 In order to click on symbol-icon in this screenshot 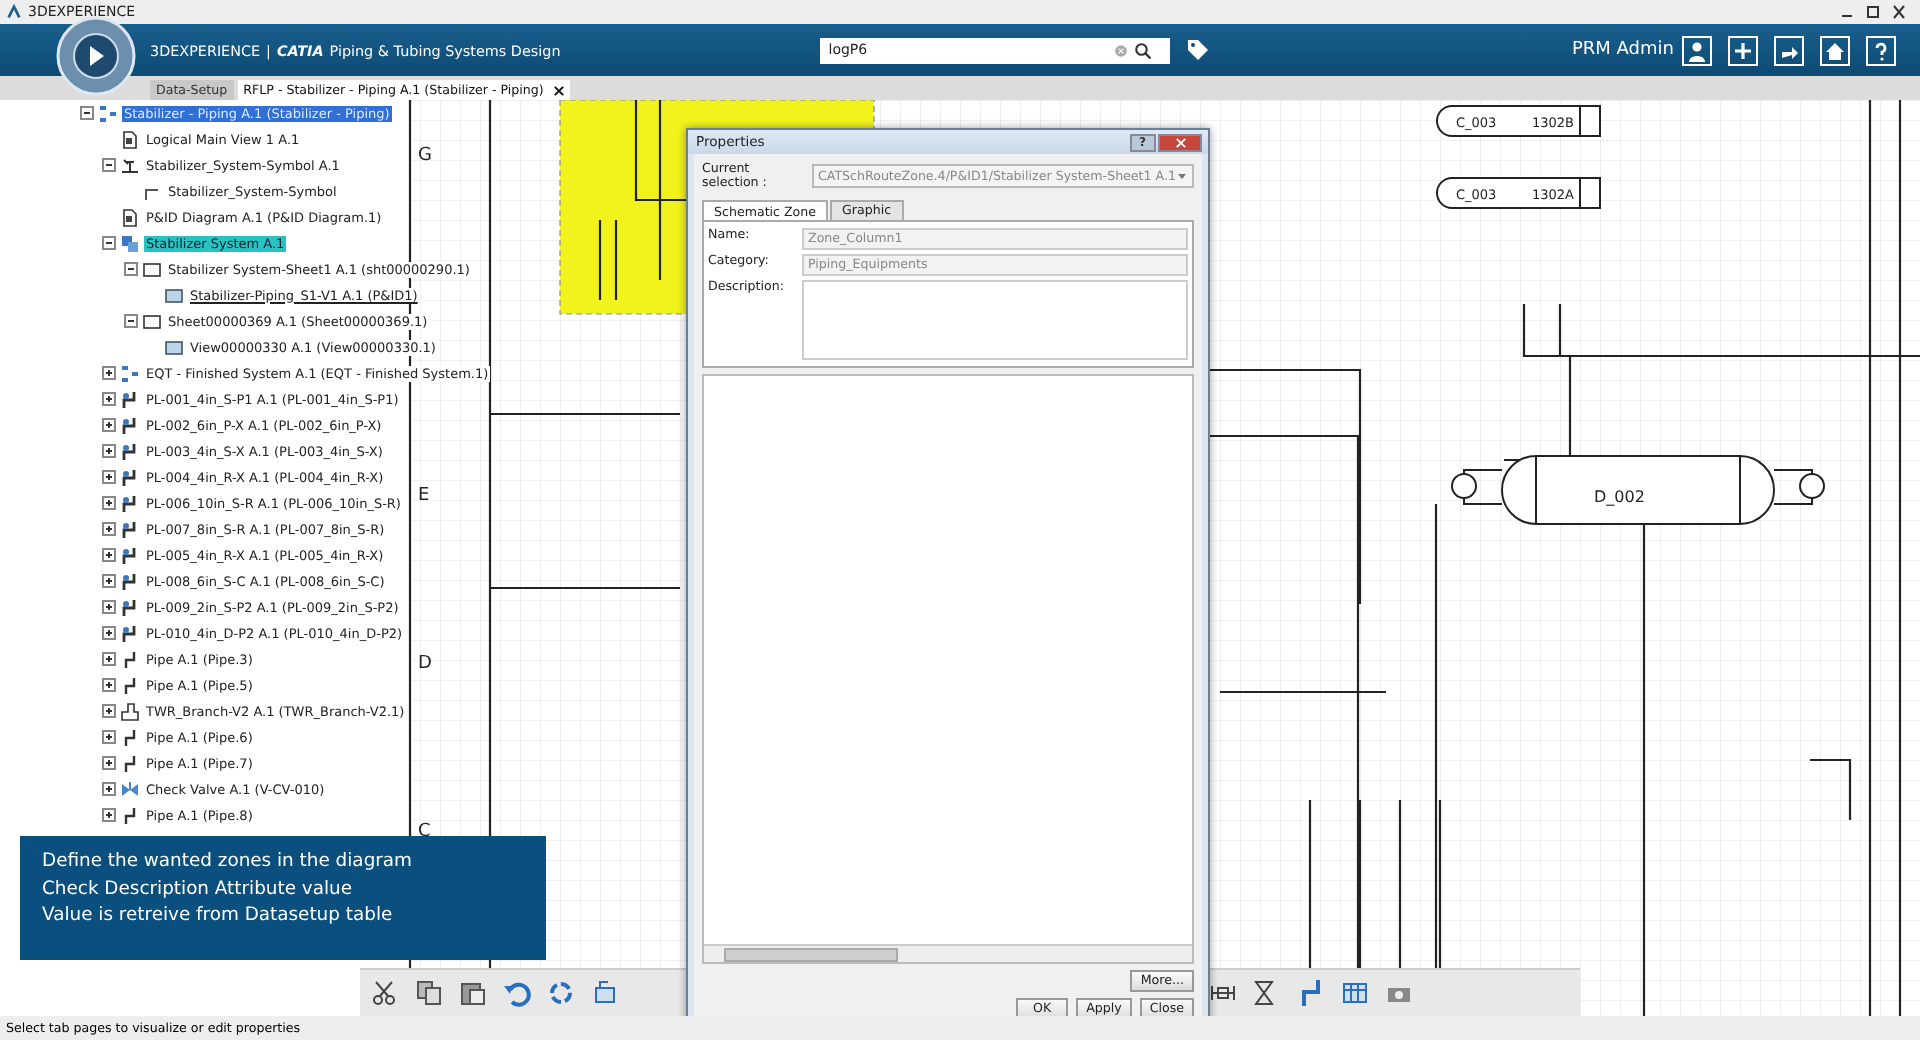, I will do `click(130, 165)`.